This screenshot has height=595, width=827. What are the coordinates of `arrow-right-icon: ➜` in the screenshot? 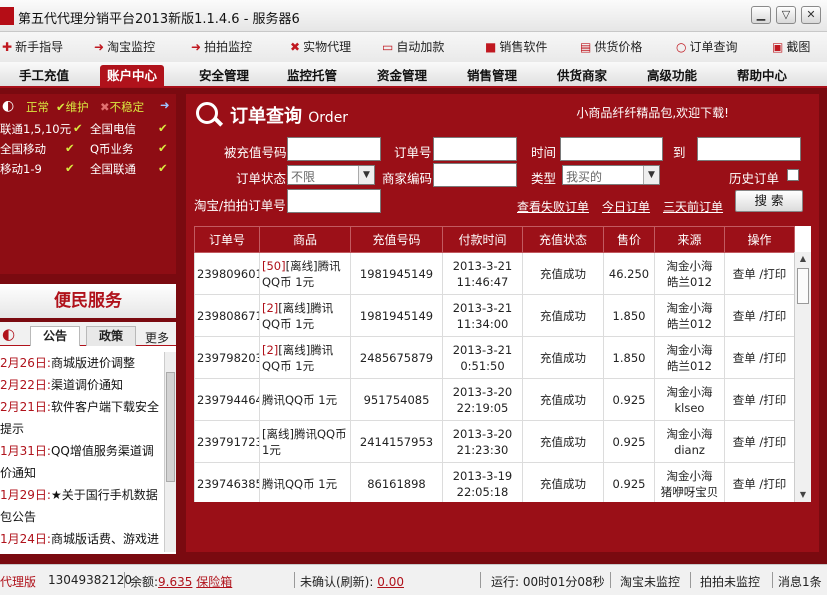 It's located at (165, 105).